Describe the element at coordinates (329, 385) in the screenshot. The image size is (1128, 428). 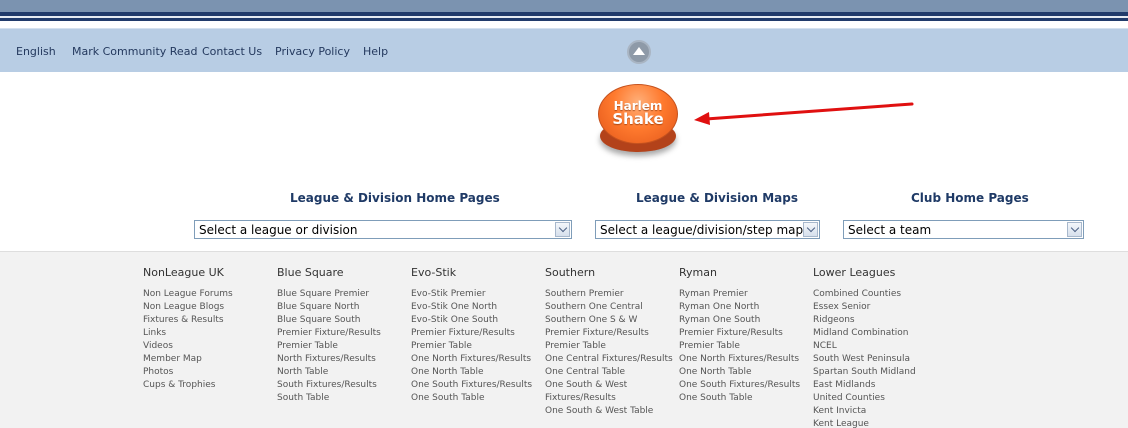
I see `footer-link: South Fixtures/Results` at that location.